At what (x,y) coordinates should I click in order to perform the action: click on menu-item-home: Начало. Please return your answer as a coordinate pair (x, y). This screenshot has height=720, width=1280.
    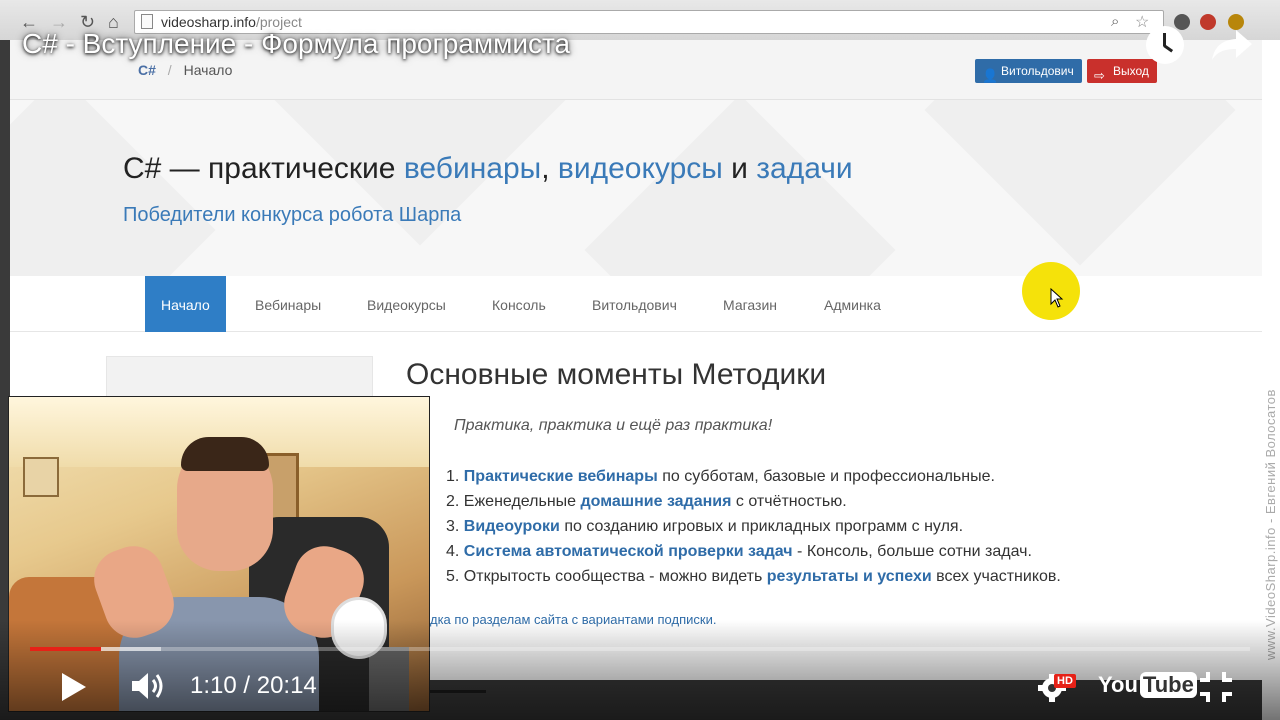
    Looking at the image, I should click on (185, 304).